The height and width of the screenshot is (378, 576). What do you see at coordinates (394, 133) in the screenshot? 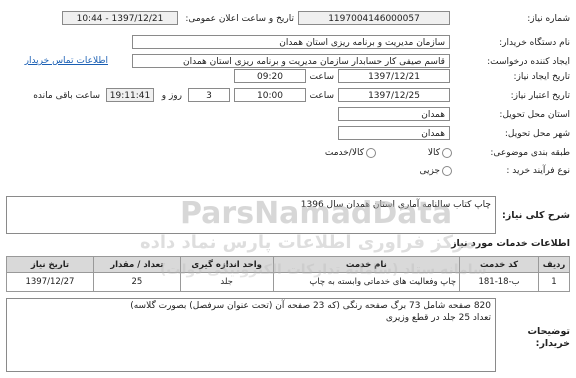
I see `city-field: همدان` at bounding box center [394, 133].